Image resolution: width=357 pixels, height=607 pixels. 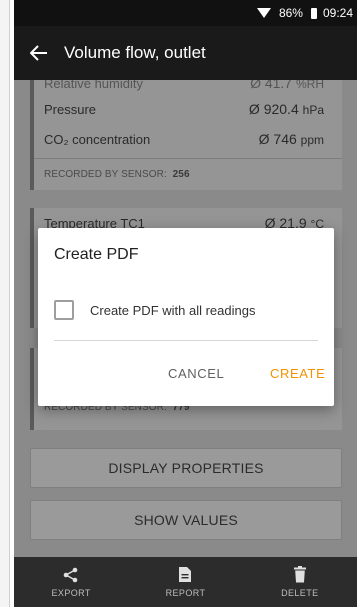 I want to click on all-readings-option: Create PDF with all readings, so click(x=154, y=310).